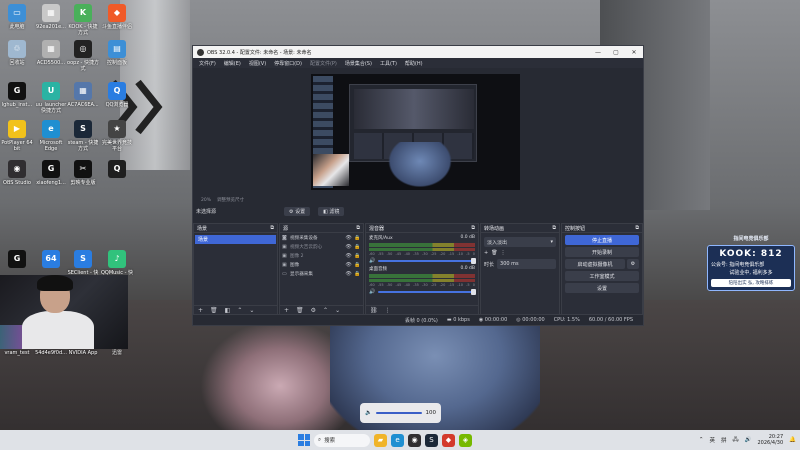 Image resolution: width=800 pixels, height=450 pixels. I want to click on desktop-icon: Uuu_launcher 快捷方式, so click(51, 98).